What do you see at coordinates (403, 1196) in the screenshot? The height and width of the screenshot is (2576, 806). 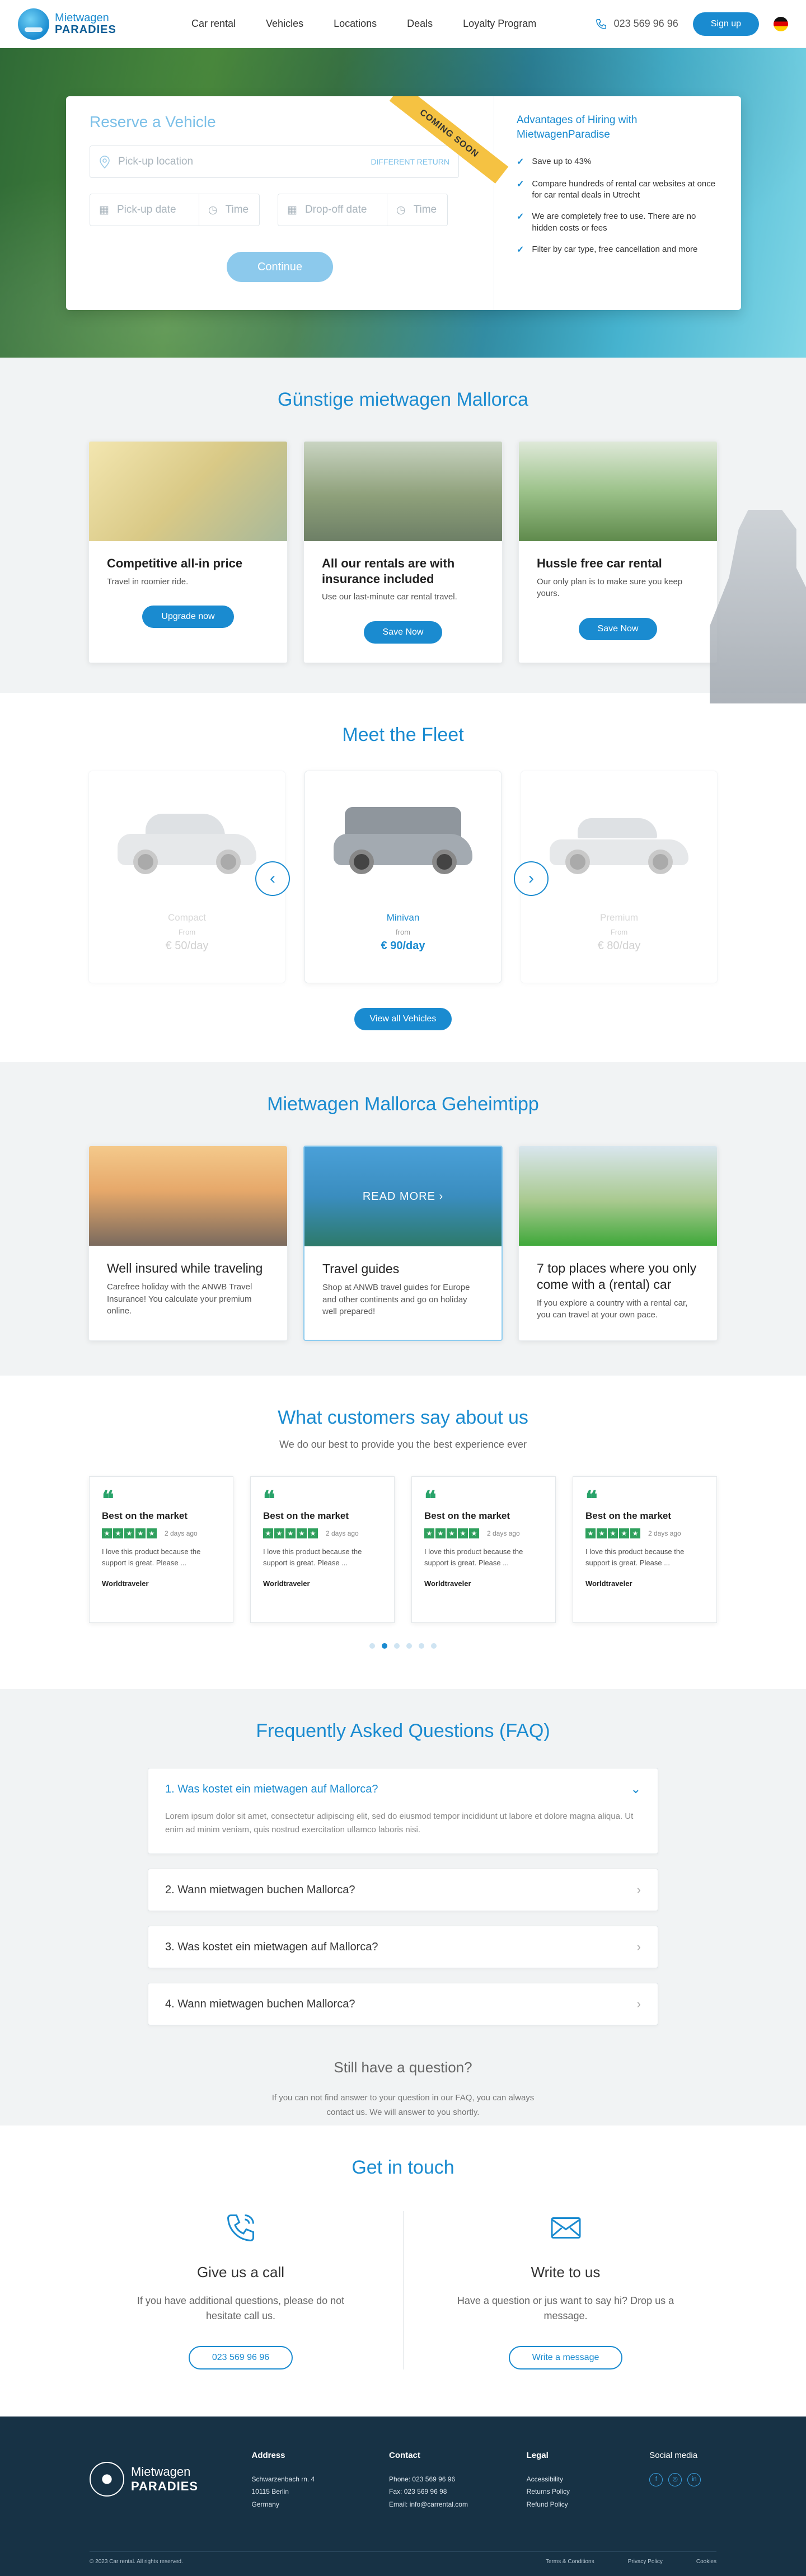 I see `read-more-link: READ MORE ›` at bounding box center [403, 1196].